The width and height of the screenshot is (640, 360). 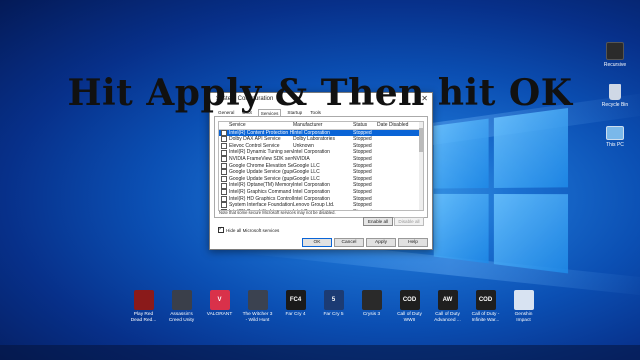 What do you see at coordinates (261, 158) in the screenshot?
I see `service-name: NVIDIA FrameView SDK service` at bounding box center [261, 158].